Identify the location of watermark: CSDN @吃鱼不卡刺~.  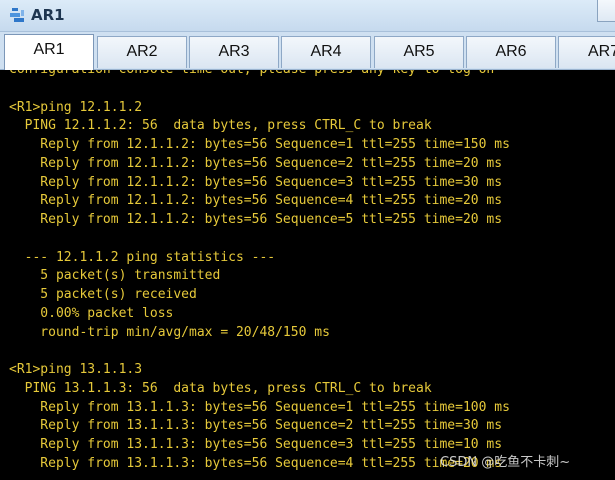
(505, 462).